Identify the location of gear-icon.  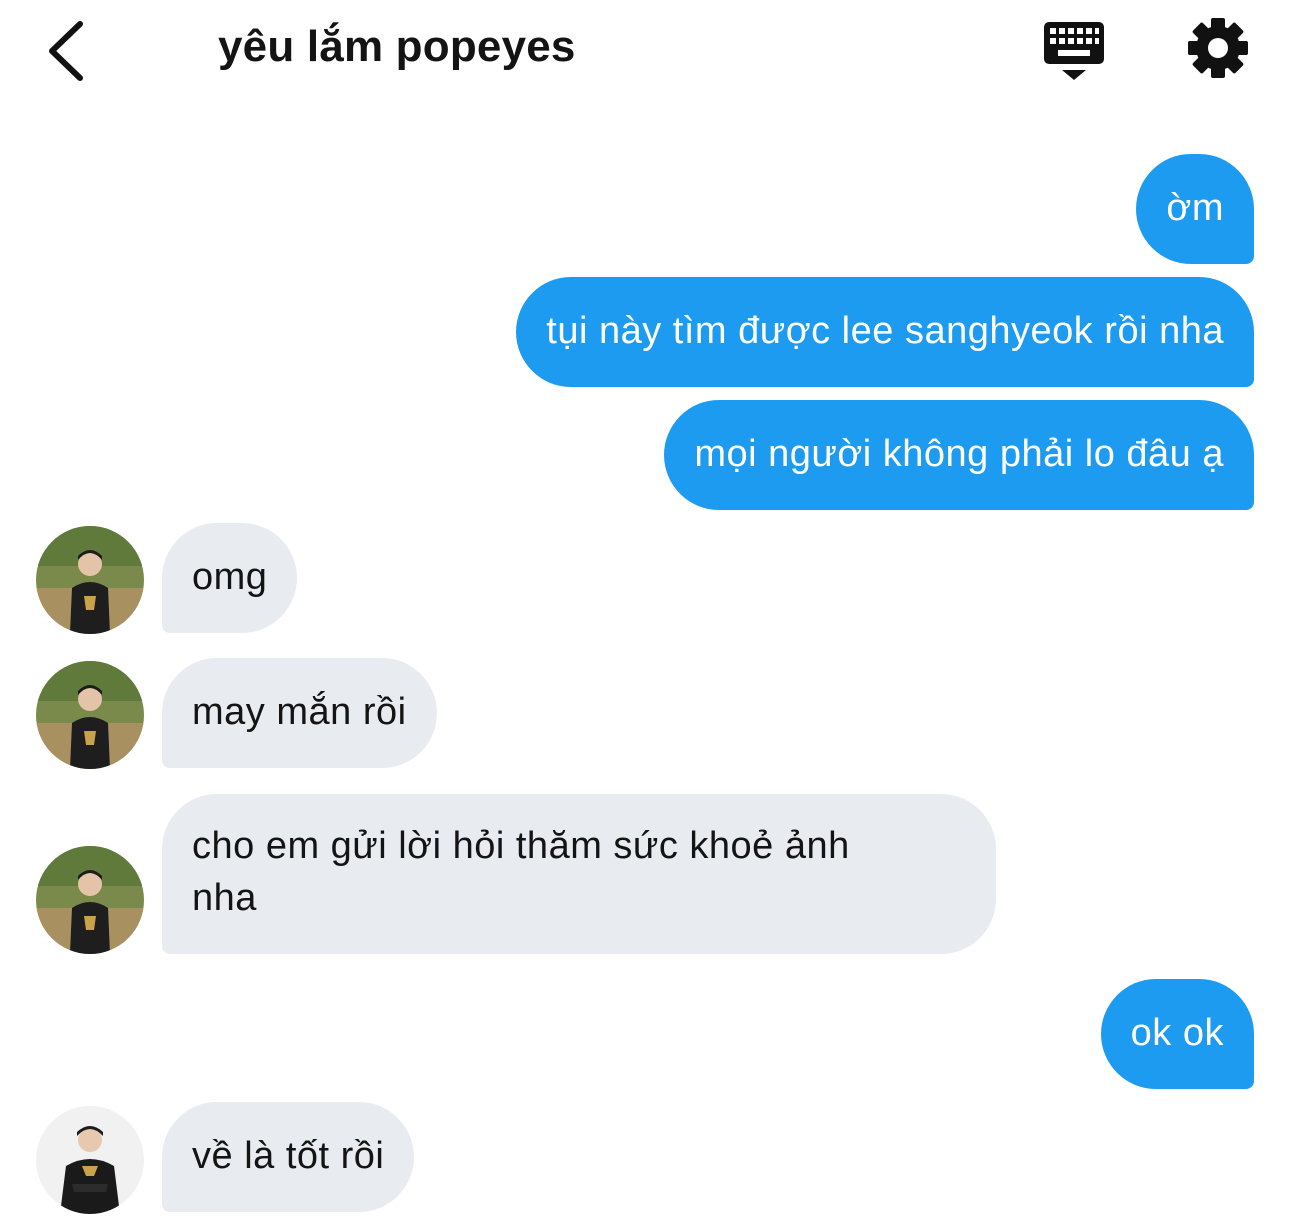
(1218, 48).